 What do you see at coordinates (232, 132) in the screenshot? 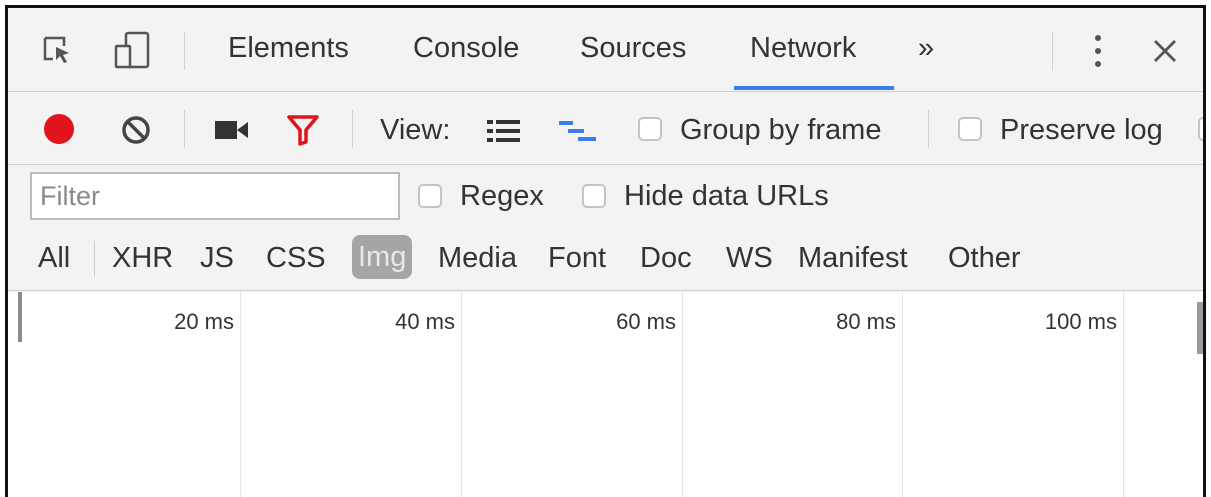
I see `screenshot-video-icon` at bounding box center [232, 132].